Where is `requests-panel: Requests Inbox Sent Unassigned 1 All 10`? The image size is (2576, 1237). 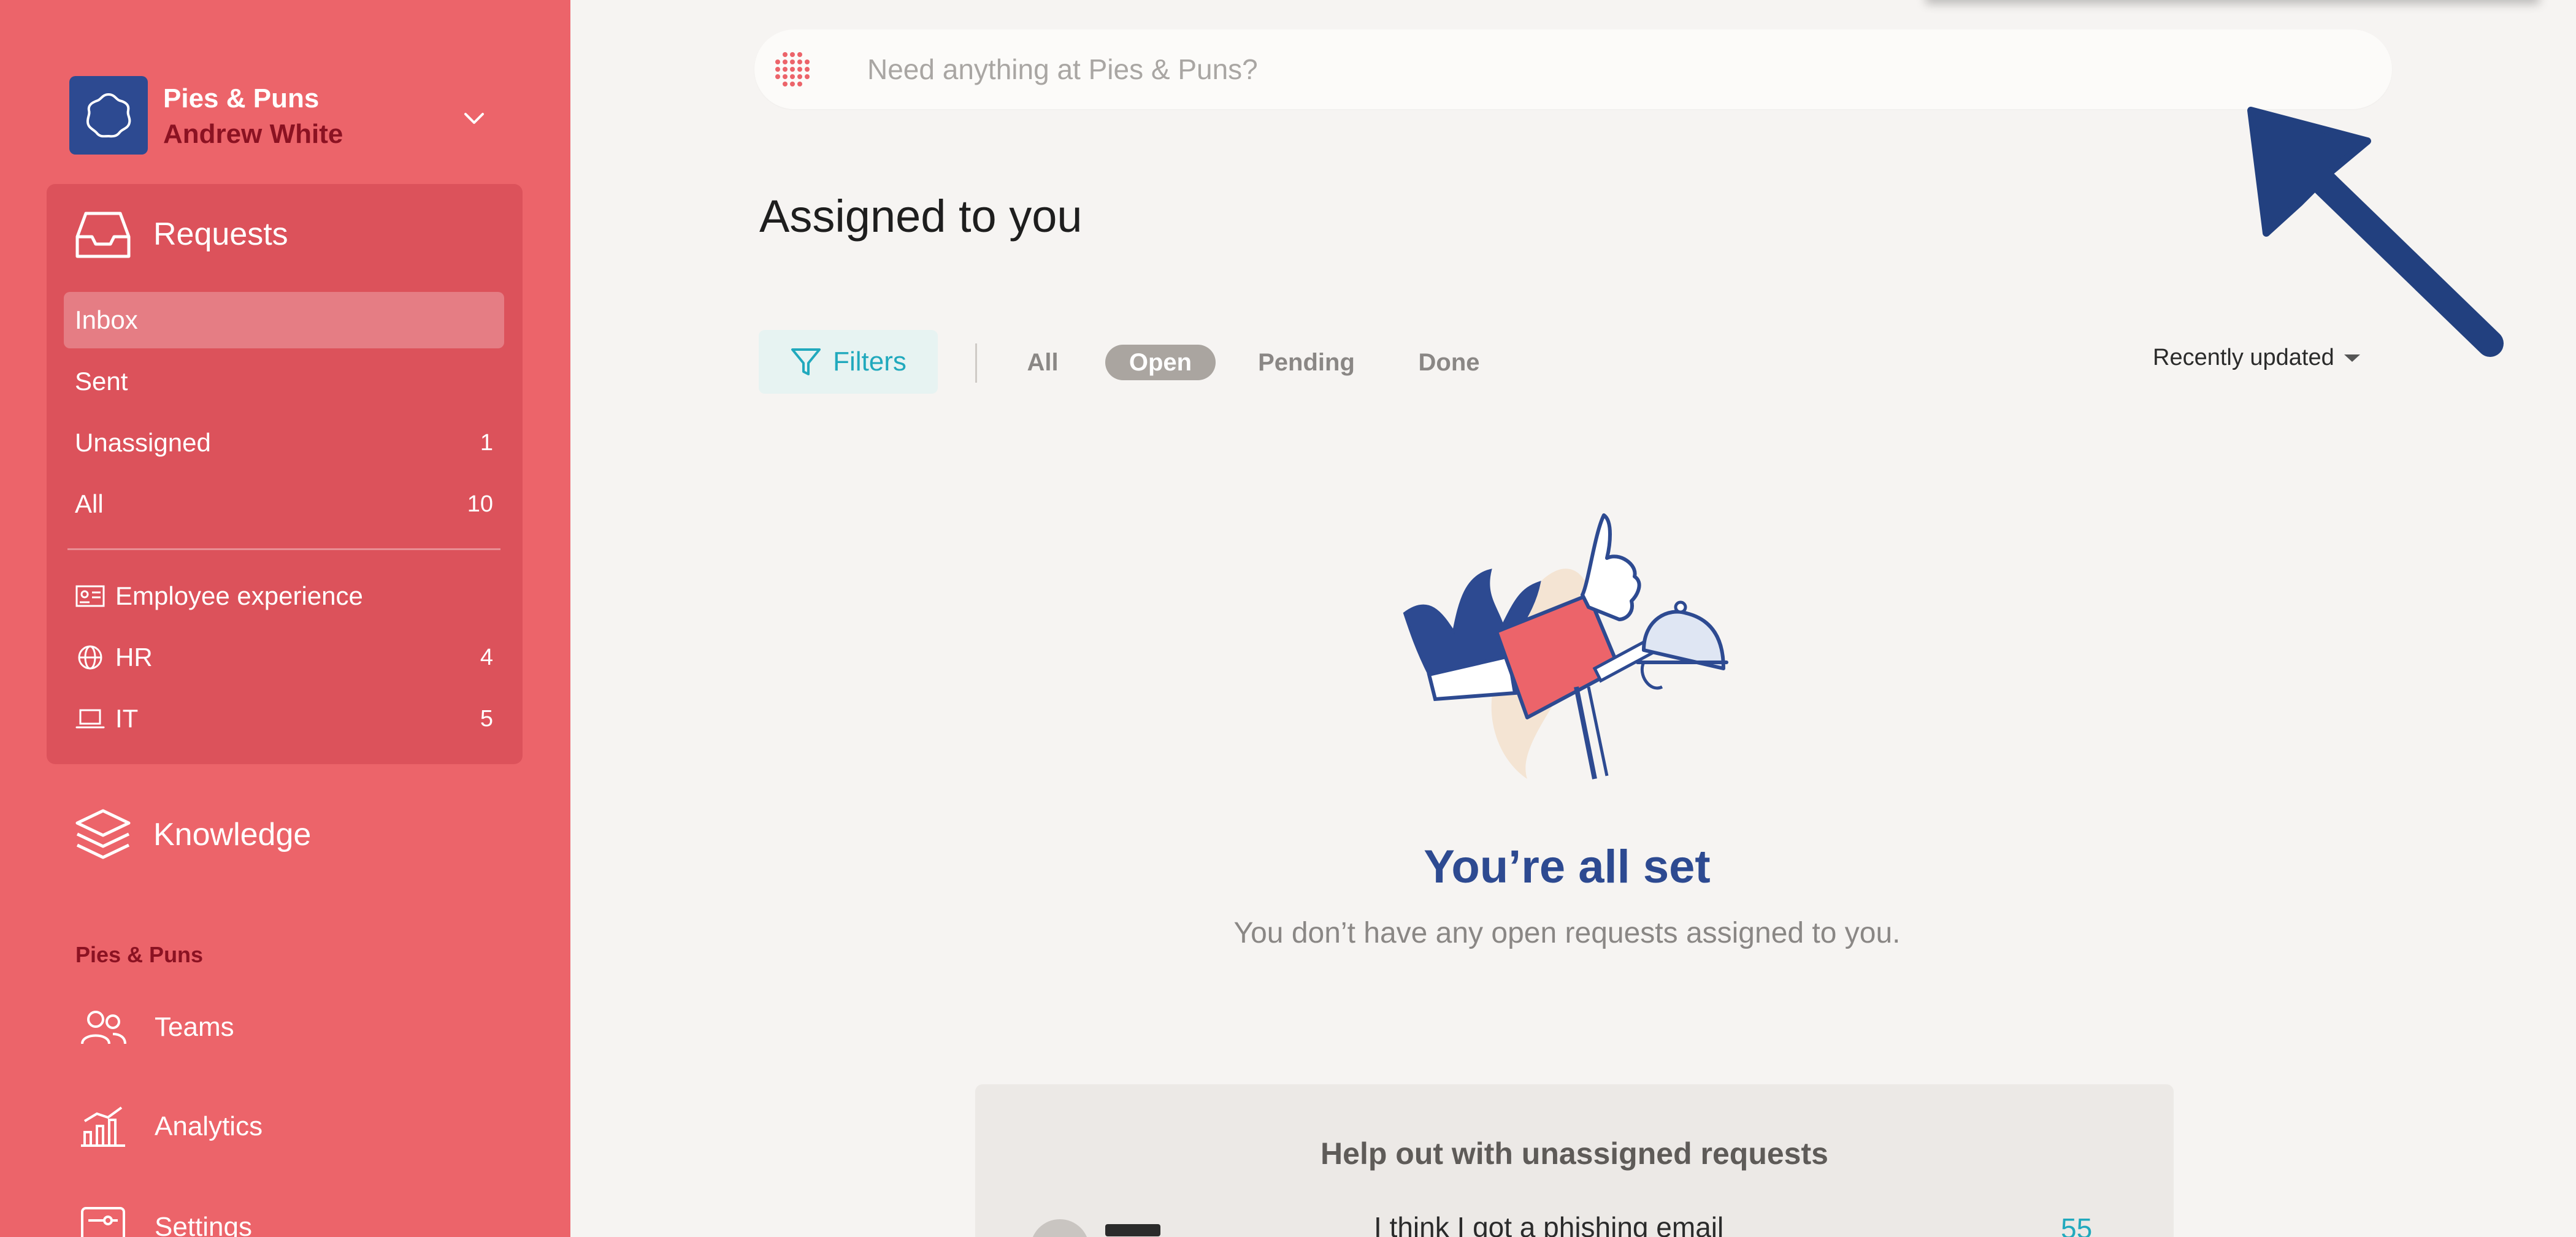
requests-panel: Requests Inbox Sent Unassigned 1 All 10 is located at coordinates (285, 474).